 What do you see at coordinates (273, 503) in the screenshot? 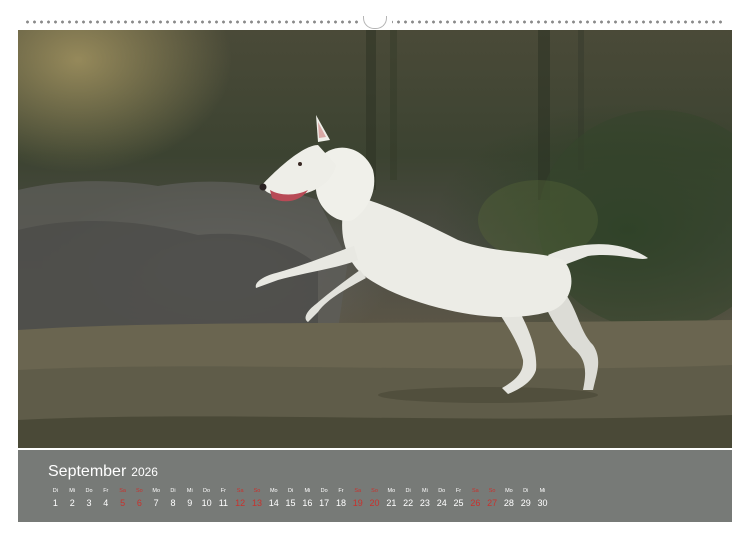
I see `day-number: 14` at bounding box center [273, 503].